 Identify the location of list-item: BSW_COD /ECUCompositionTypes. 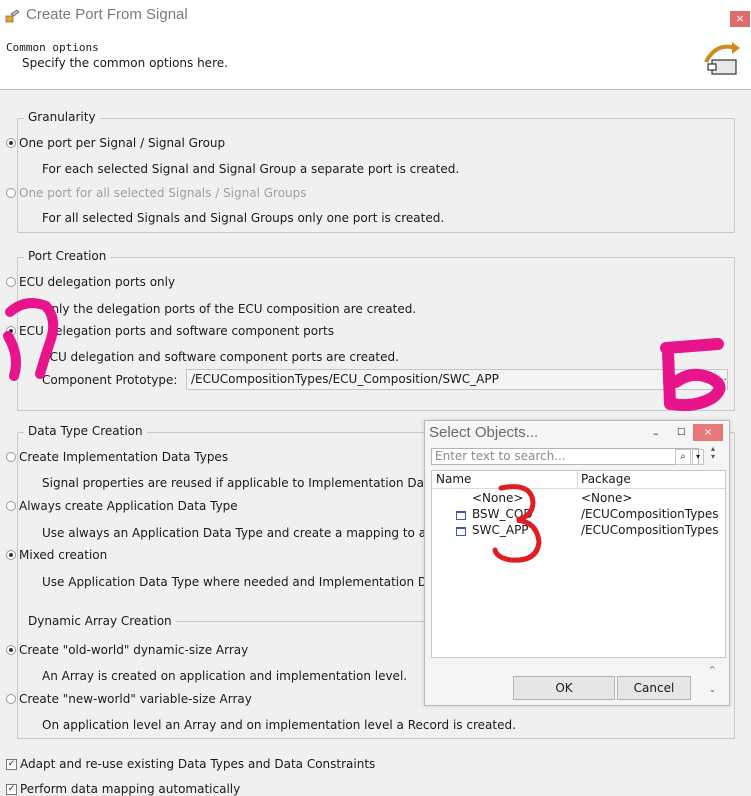
(578, 514).